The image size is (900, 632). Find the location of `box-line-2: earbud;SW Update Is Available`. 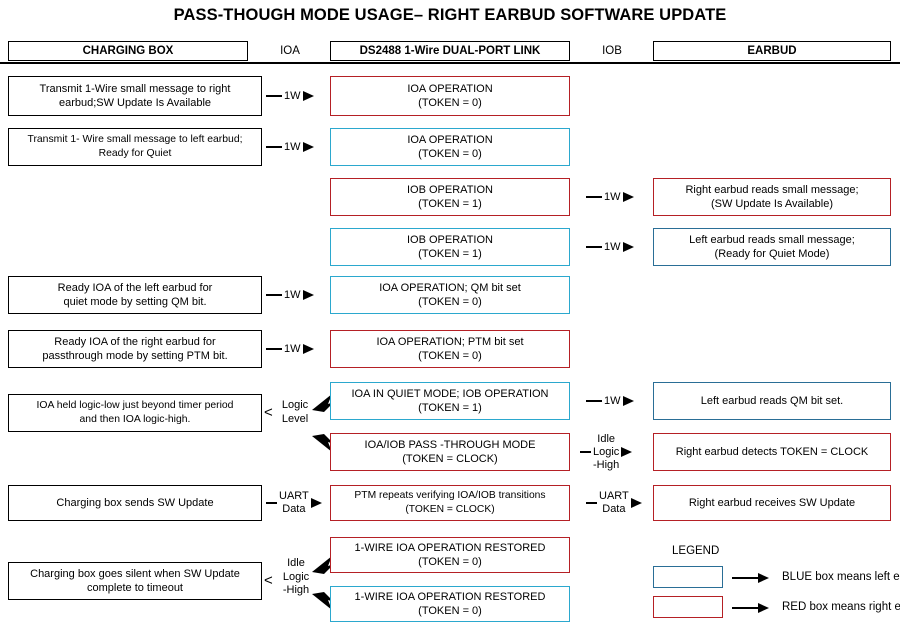

box-line-2: earbud;SW Update Is Available is located at coordinates (135, 103).